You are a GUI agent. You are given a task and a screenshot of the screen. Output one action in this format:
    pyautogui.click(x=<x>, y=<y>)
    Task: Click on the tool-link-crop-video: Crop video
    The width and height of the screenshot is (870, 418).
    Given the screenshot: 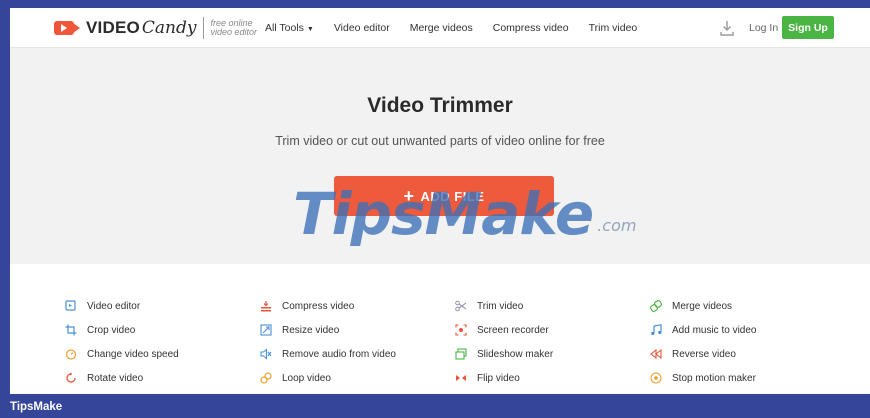 What is the action you would take?
    pyautogui.click(x=100, y=330)
    